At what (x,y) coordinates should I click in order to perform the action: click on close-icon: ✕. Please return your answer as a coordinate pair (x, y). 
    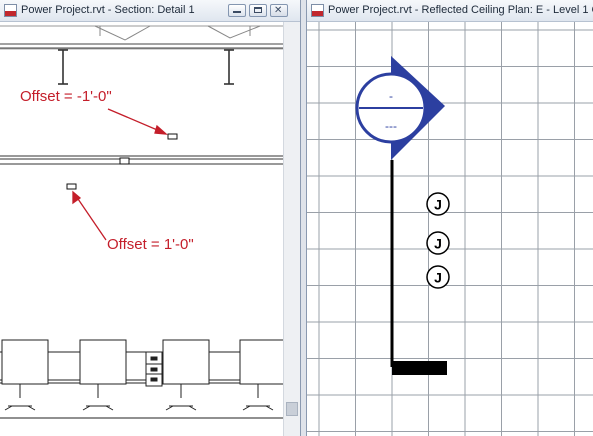
    Looking at the image, I should click on (278, 10).